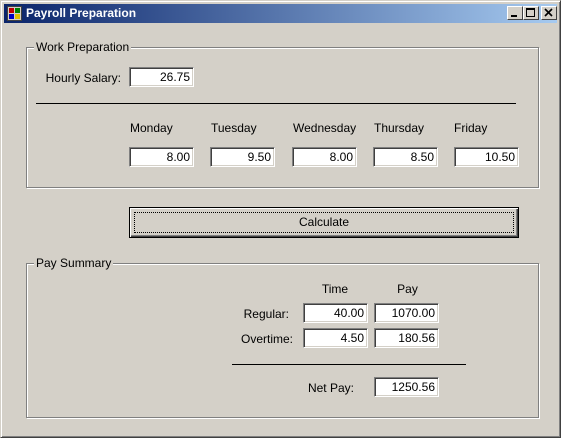 This screenshot has width=561, height=438. I want to click on maximize-button, so click(531, 13).